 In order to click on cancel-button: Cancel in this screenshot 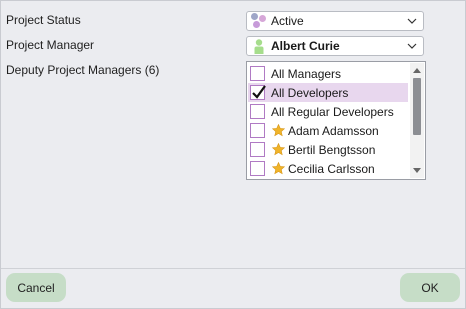, I will do `click(36, 287)`.